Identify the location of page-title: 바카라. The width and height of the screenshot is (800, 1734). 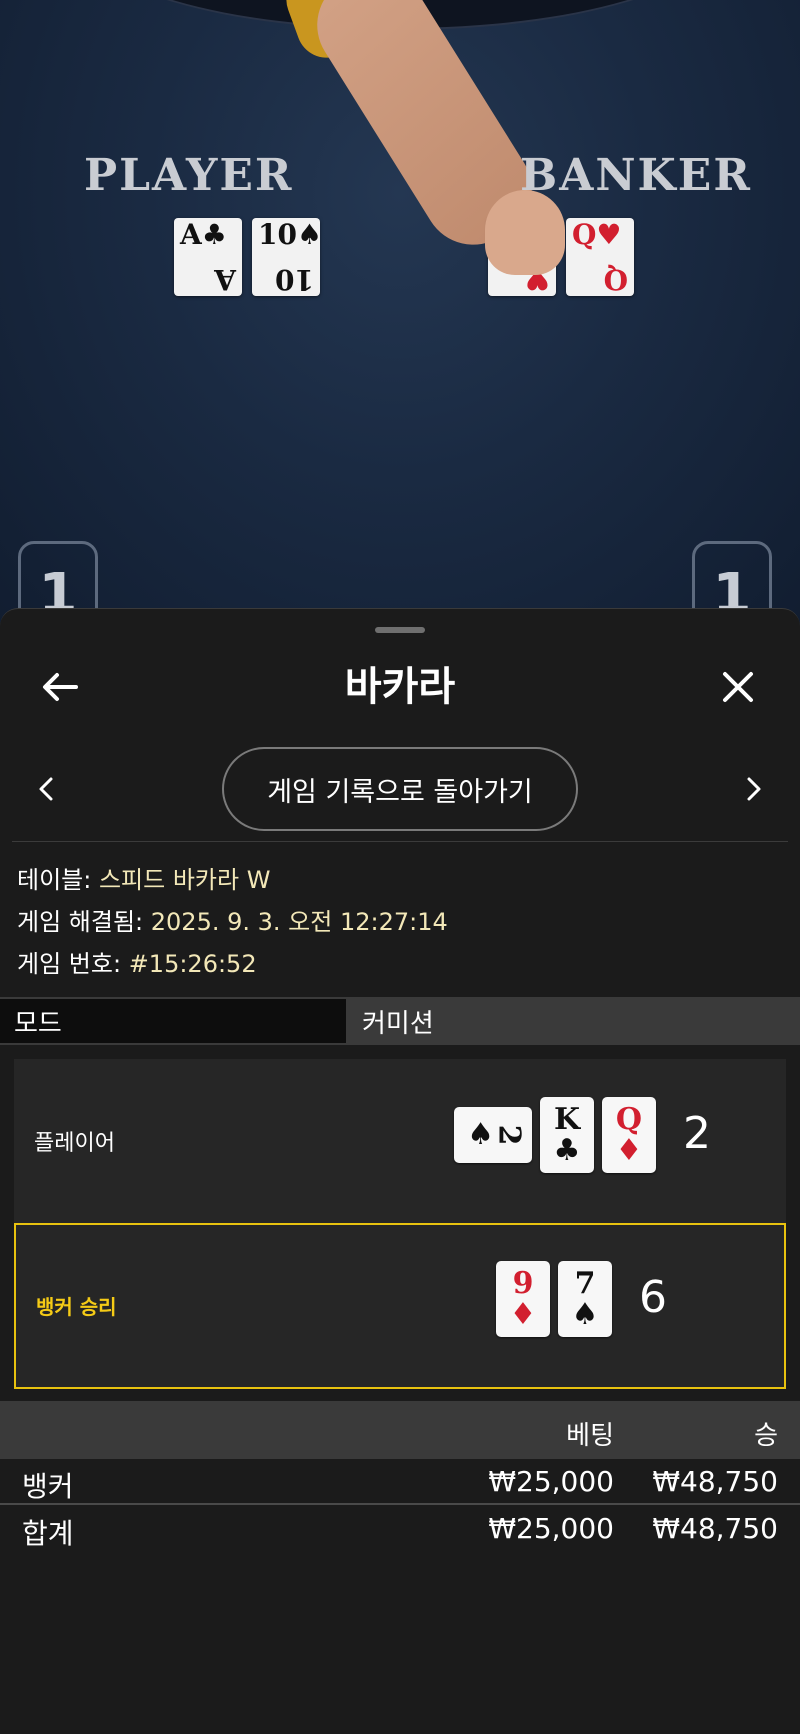
(400, 687).